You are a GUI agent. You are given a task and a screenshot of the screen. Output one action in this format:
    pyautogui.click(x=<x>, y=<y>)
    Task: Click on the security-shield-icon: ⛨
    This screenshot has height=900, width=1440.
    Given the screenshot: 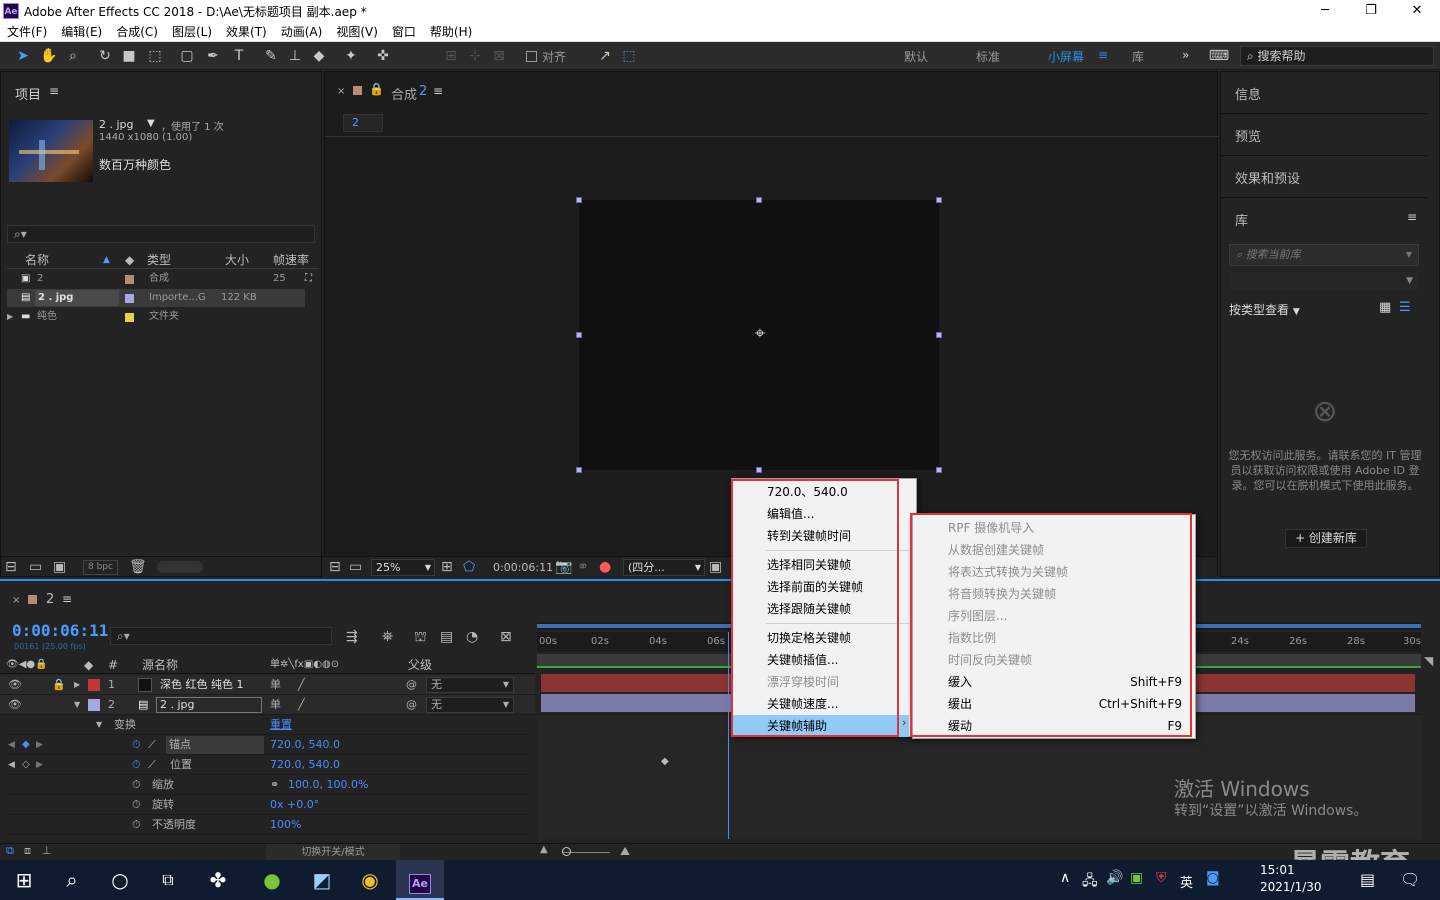 What is the action you would take?
    pyautogui.click(x=1161, y=878)
    